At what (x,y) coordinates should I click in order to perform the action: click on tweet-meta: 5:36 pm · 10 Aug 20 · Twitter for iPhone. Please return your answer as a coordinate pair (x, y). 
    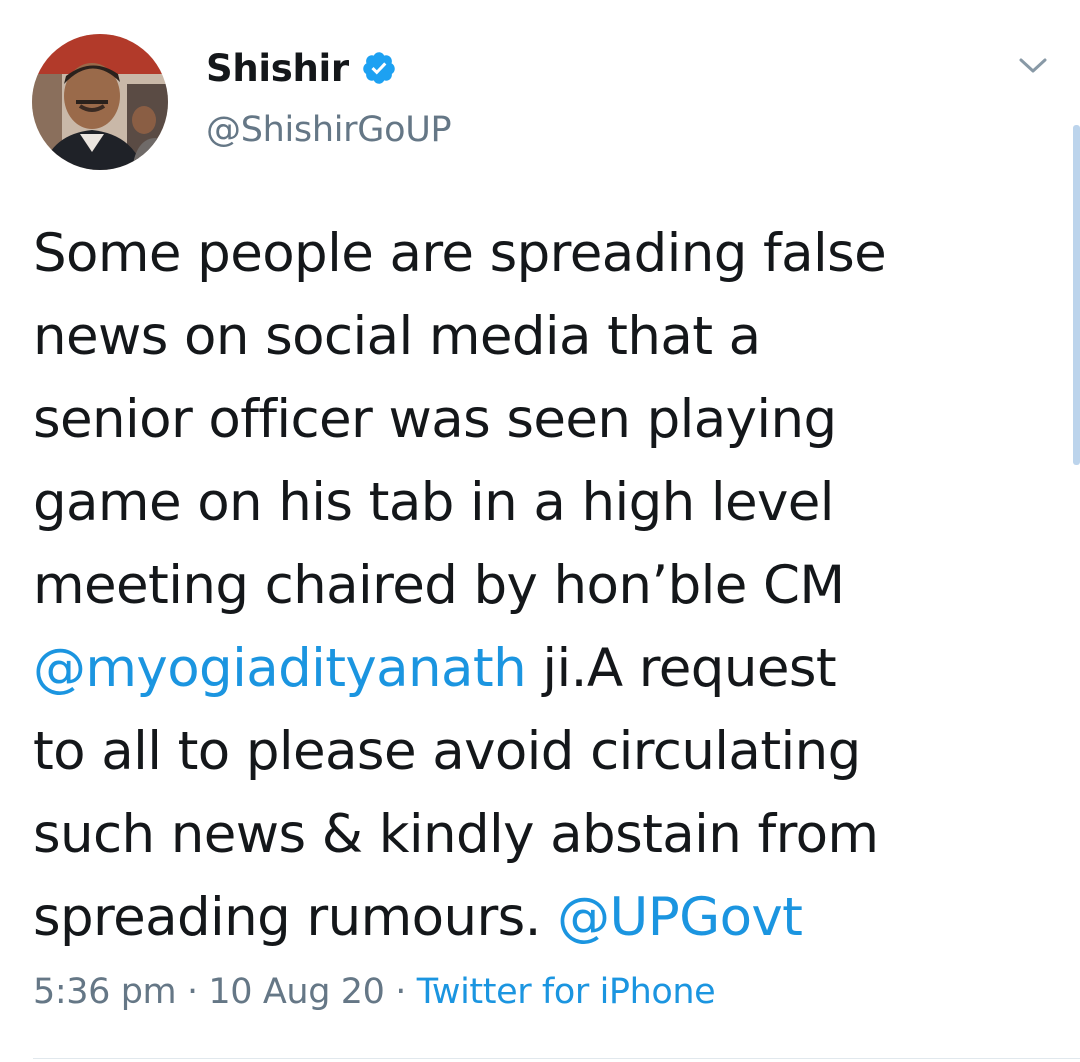
    Looking at the image, I should click on (374, 992).